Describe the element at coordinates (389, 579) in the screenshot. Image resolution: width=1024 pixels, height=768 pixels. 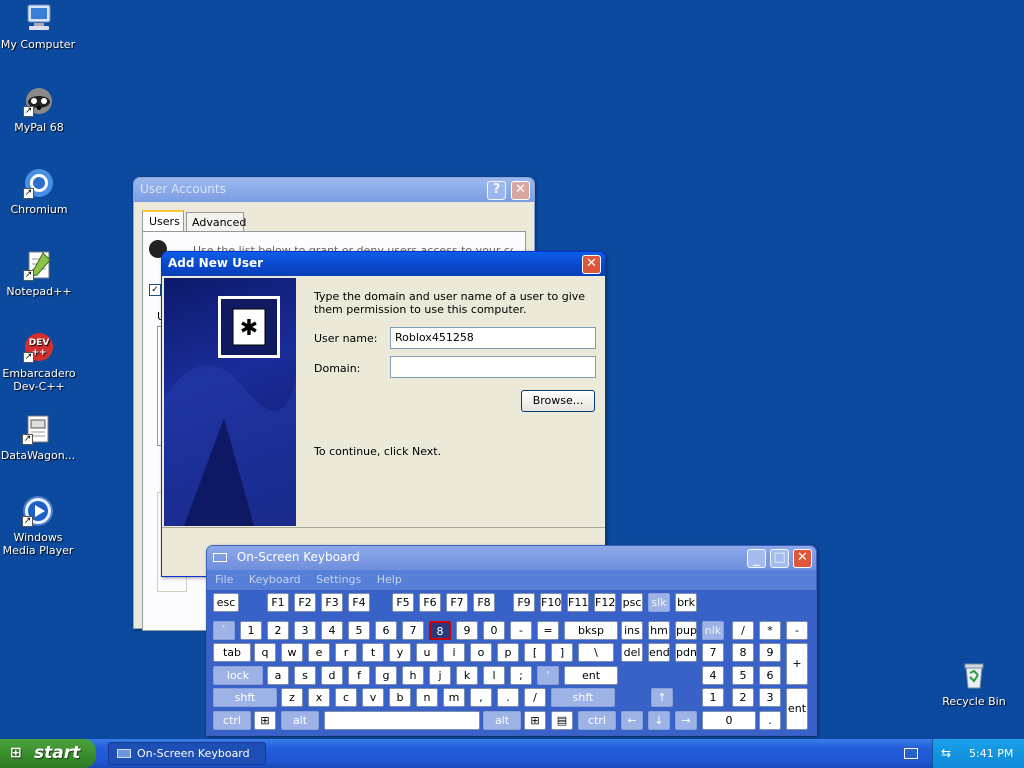
I see `menu-help: Help` at that location.